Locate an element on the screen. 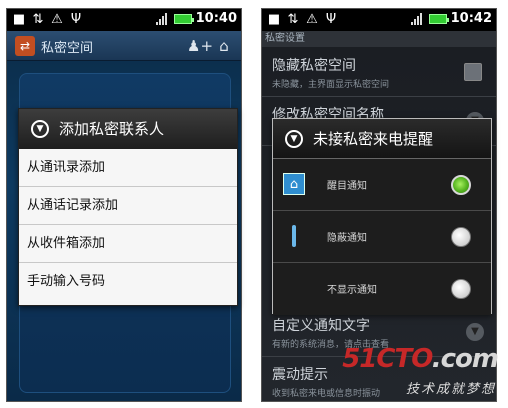  menu-item-from-call-log: 从通话记录添加 is located at coordinates (128, 206).